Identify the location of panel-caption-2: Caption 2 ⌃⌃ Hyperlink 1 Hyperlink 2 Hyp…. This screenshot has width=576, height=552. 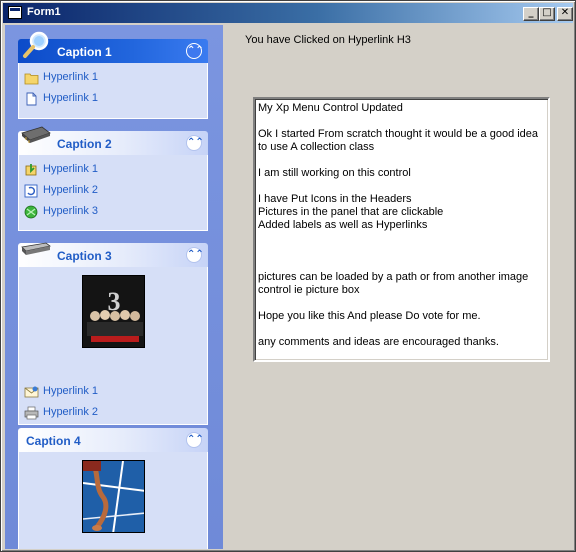
(113, 178).